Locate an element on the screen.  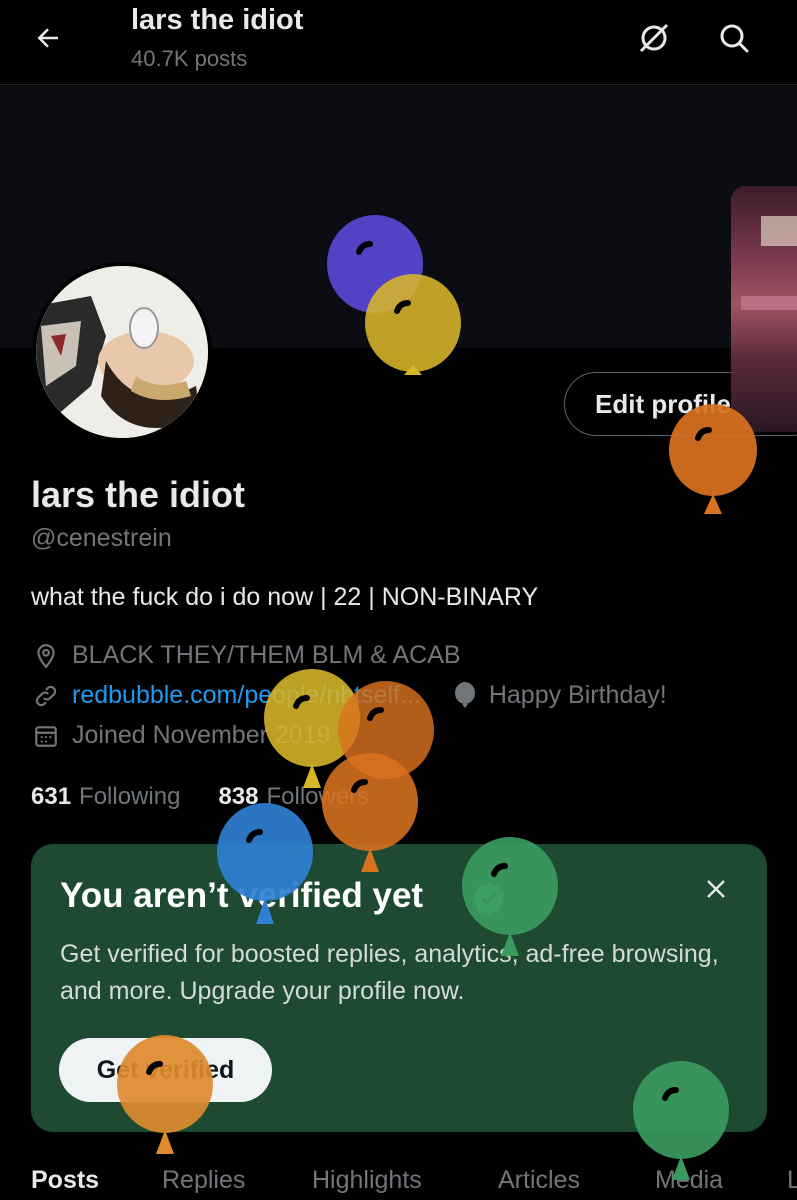
location-text: BLACK THEY/THEM BLM & ACAB is located at coordinates (266, 655).